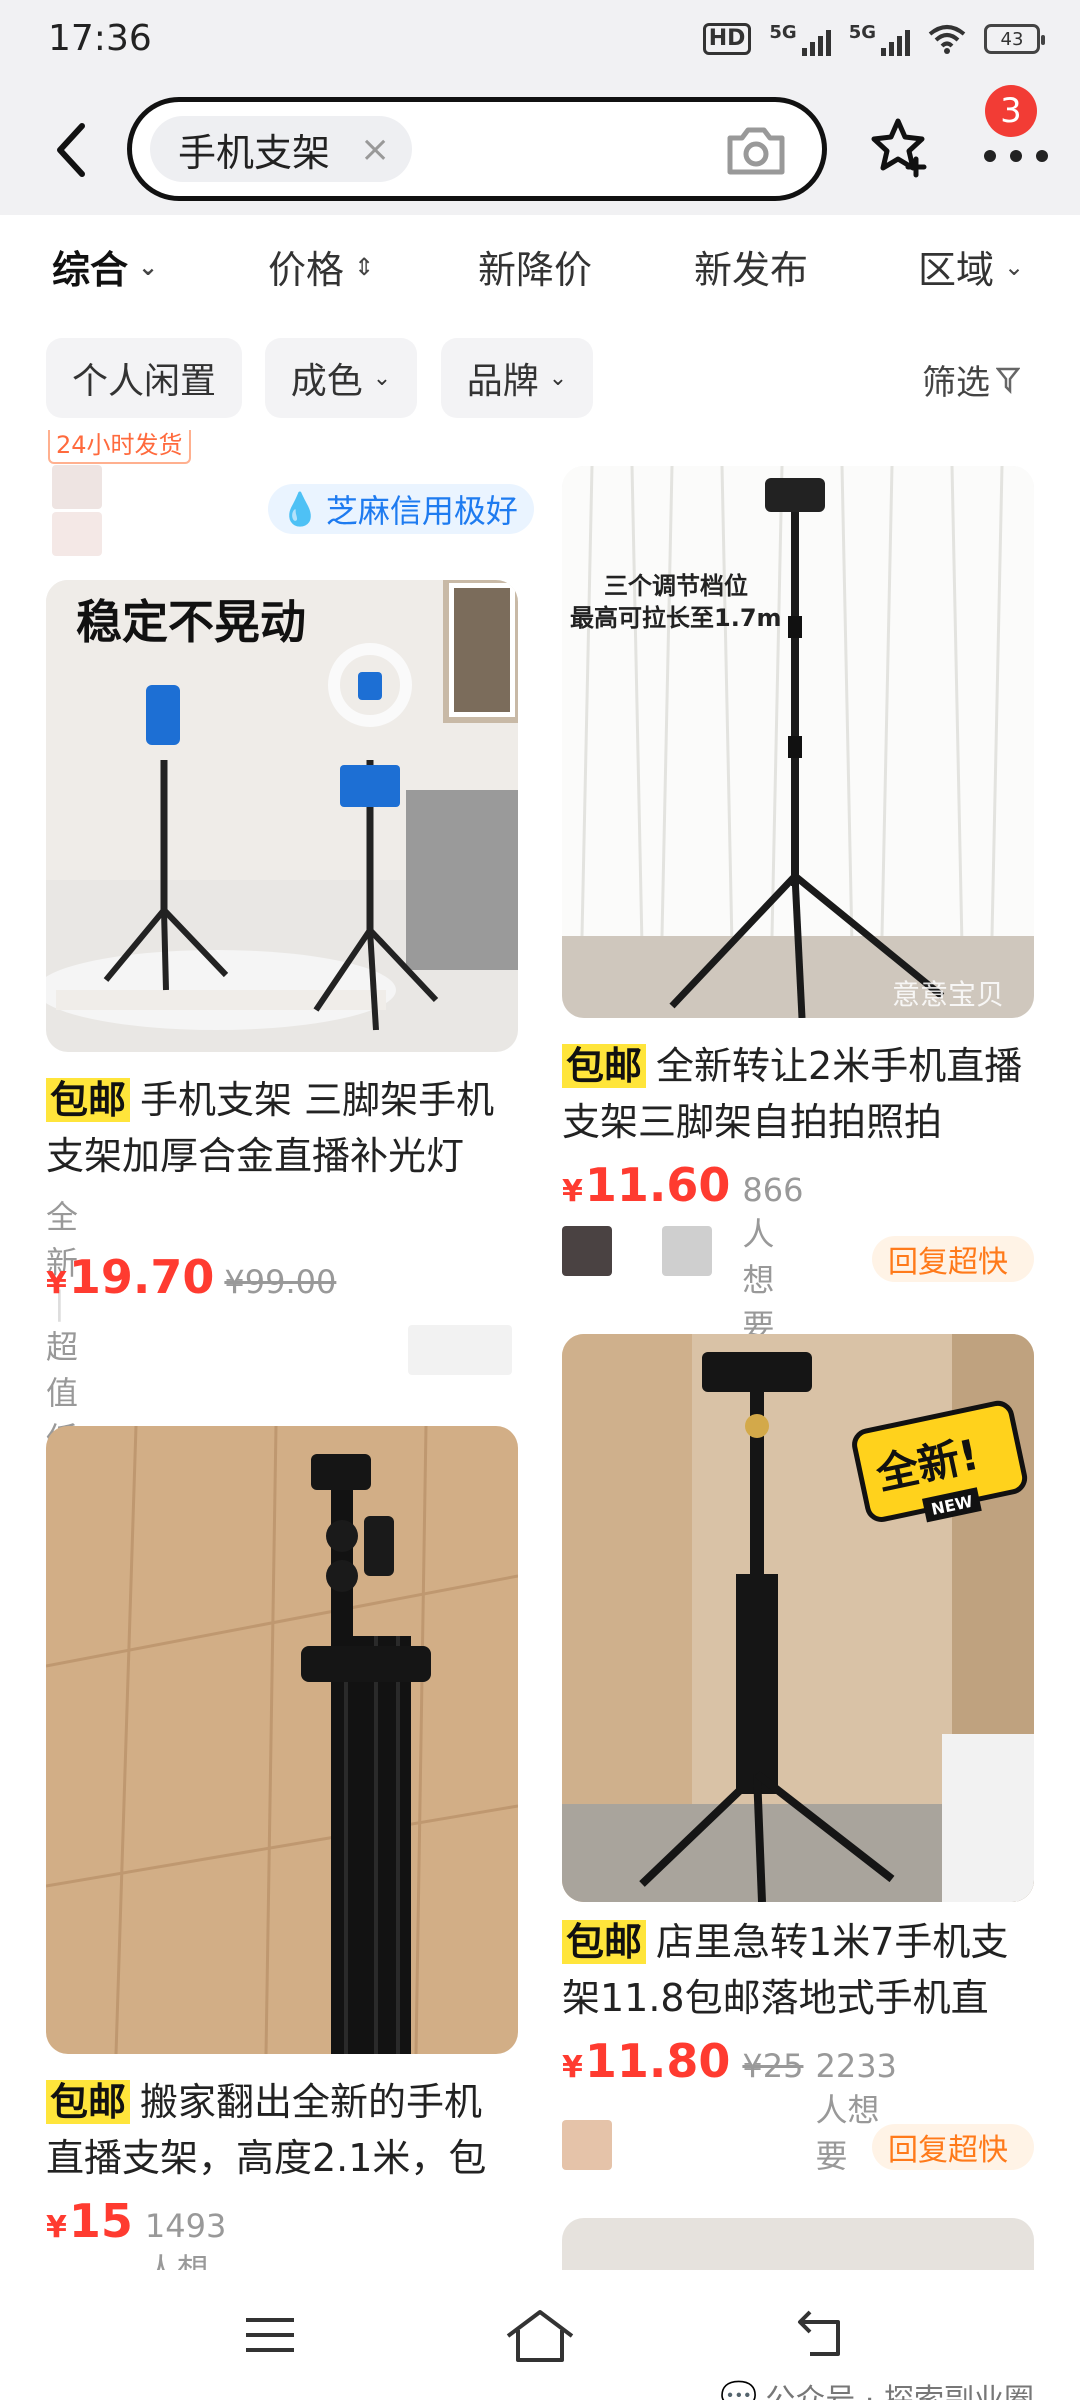 This screenshot has height=2400, width=1080. I want to click on product-price: ¥ 11.80 ¥25 2233人想要, so click(729, 2104).